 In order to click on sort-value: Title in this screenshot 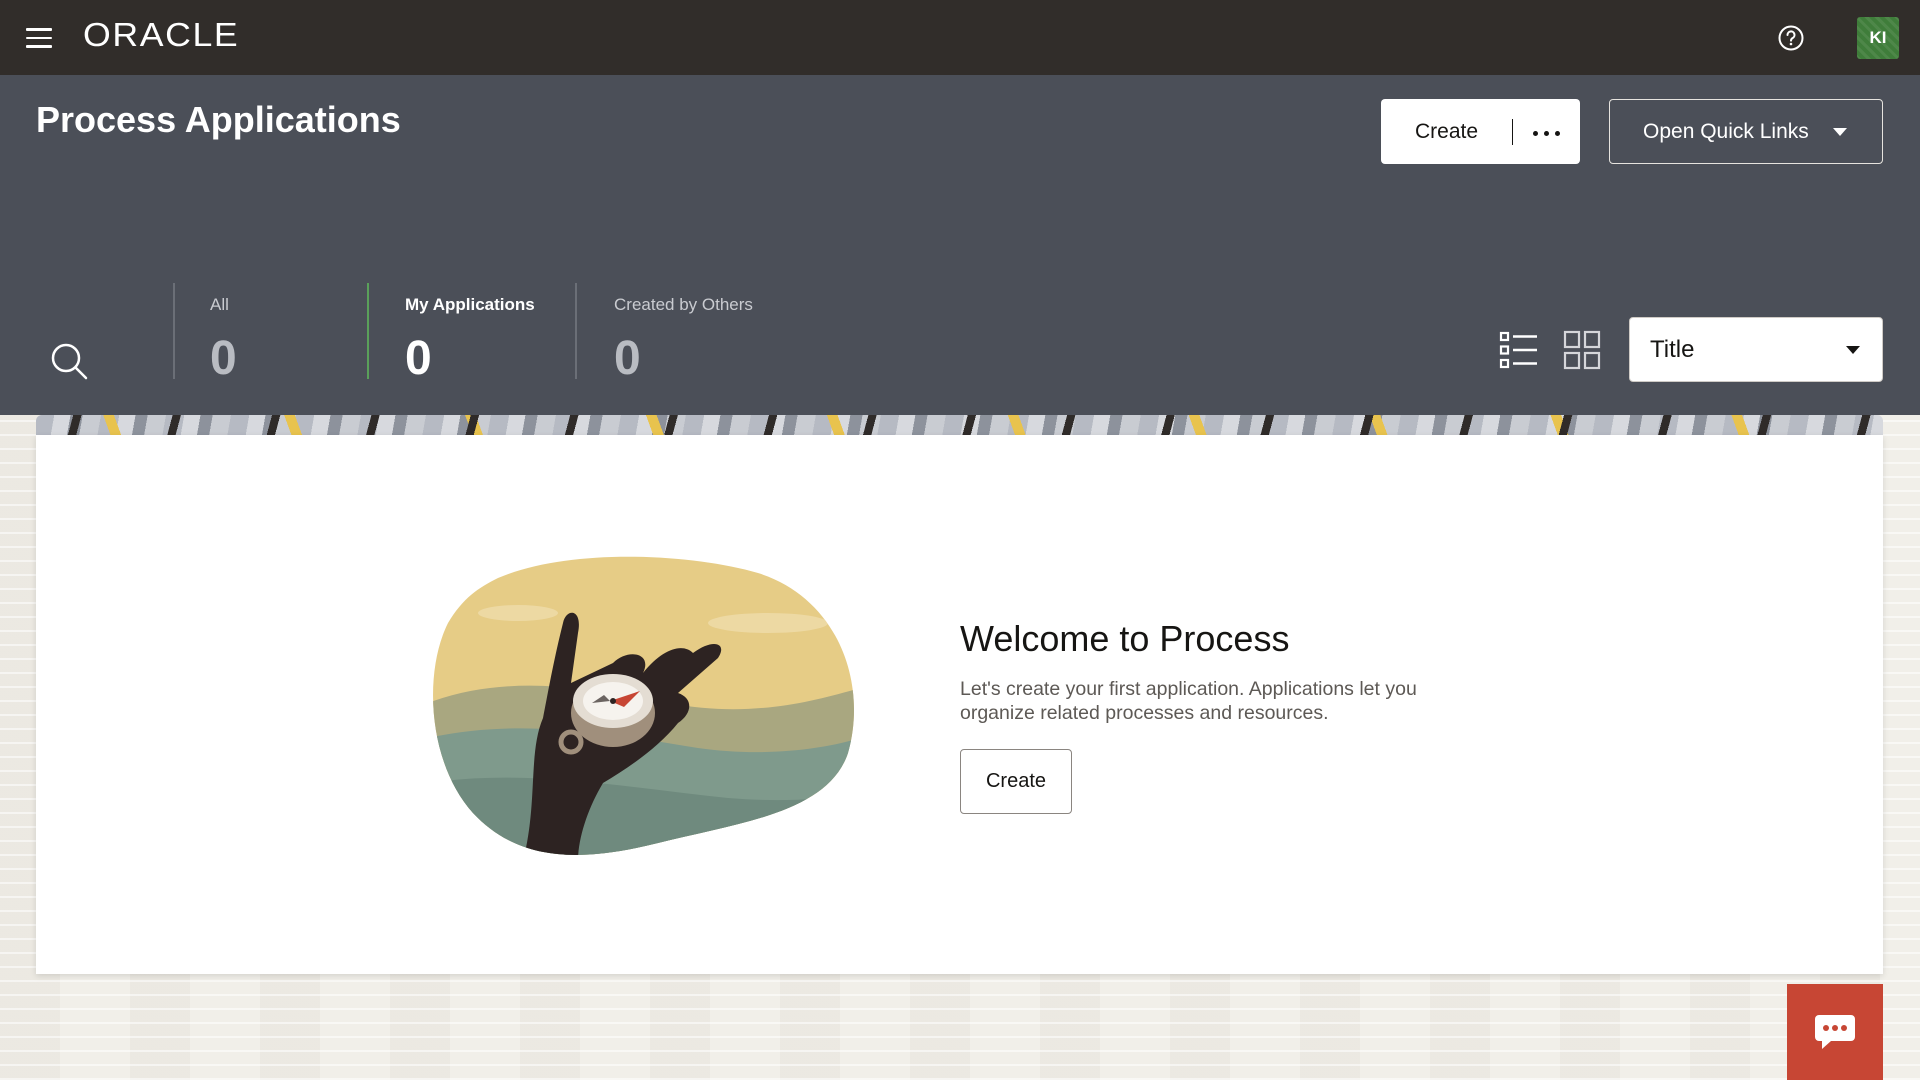, I will do `click(1672, 349)`.